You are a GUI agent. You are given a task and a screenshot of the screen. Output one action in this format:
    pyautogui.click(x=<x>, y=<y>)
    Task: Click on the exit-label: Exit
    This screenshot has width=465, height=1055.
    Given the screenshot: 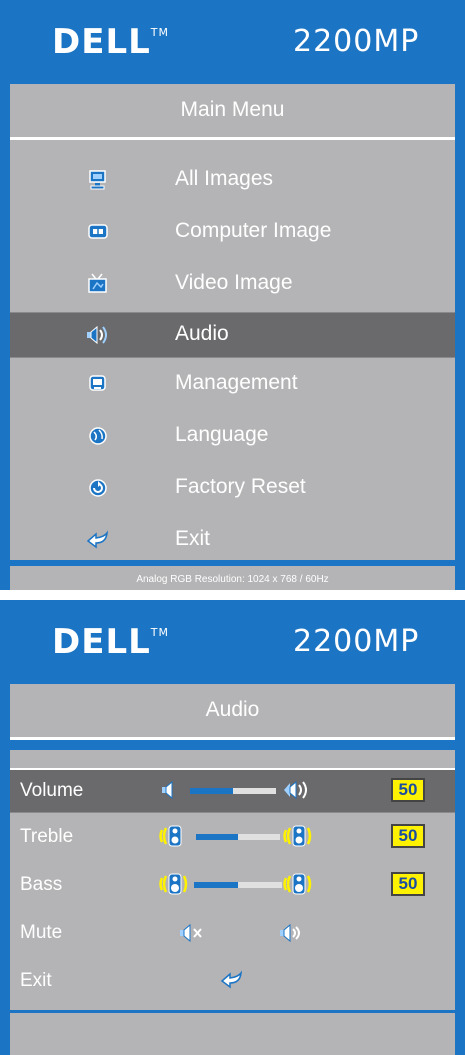 What is the action you would take?
    pyautogui.click(x=36, y=980)
    